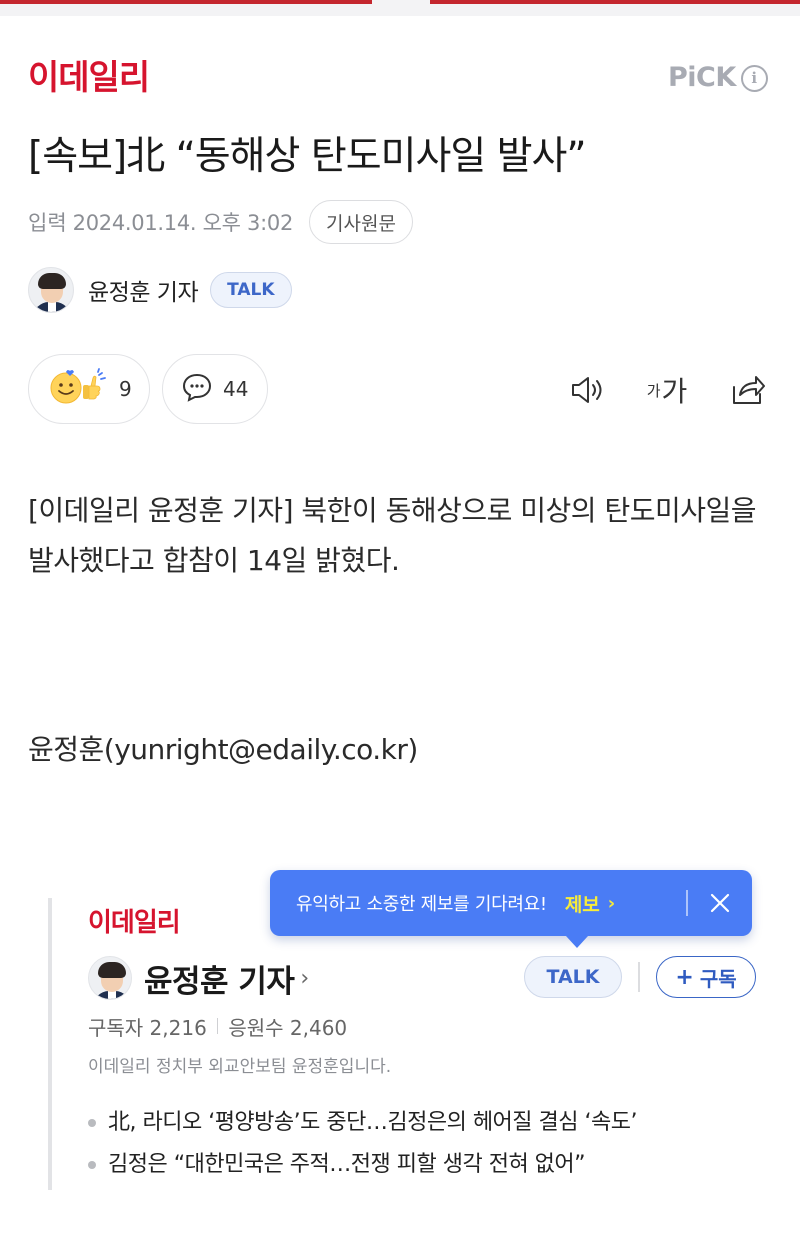 This screenshot has height=1241, width=800. What do you see at coordinates (702, 77) in the screenshot?
I see `pick-label: PiCK` at bounding box center [702, 77].